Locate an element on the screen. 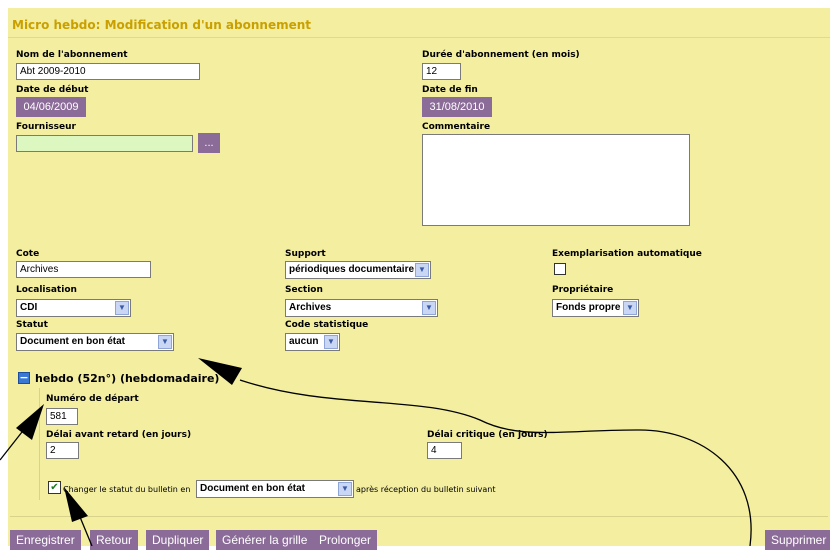 The image size is (830, 550). annotation-line-left is located at coordinates (11, 446).